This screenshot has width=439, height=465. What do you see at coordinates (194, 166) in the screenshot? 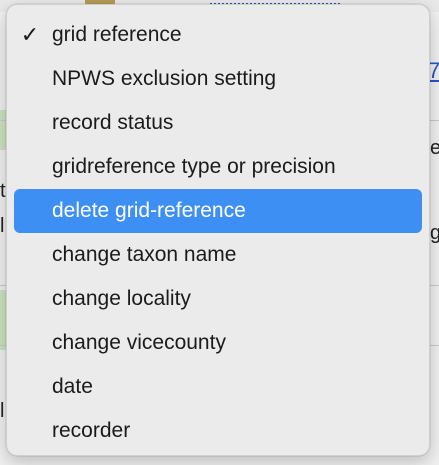
I see `menu-item-label: gridreference type or precision` at bounding box center [194, 166].